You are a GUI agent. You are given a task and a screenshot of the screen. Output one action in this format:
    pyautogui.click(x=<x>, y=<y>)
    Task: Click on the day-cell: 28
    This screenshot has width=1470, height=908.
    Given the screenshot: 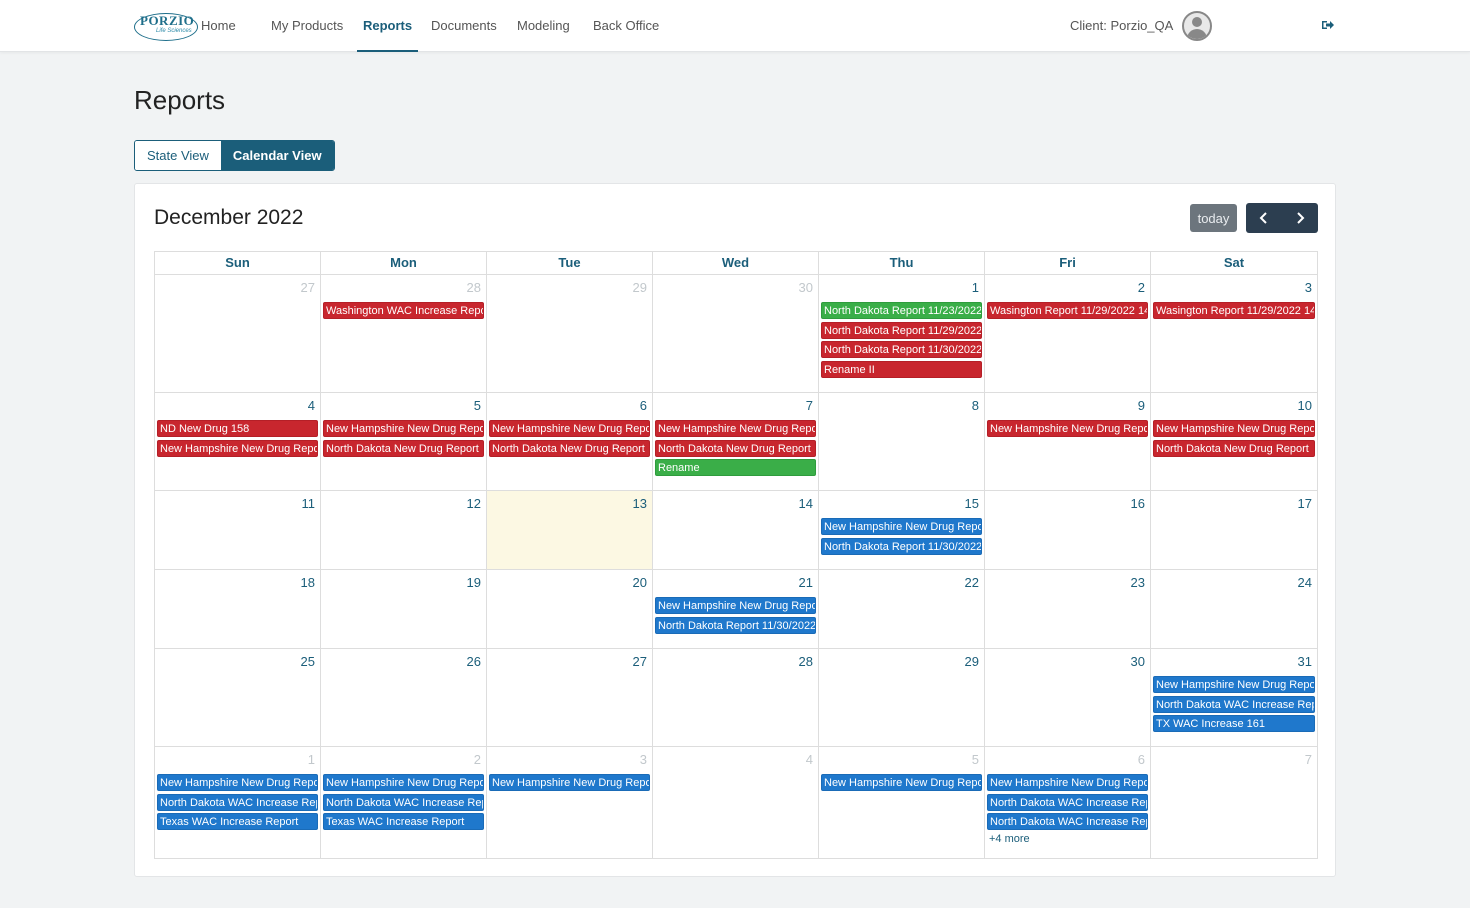 What is the action you would take?
    pyautogui.click(x=736, y=697)
    